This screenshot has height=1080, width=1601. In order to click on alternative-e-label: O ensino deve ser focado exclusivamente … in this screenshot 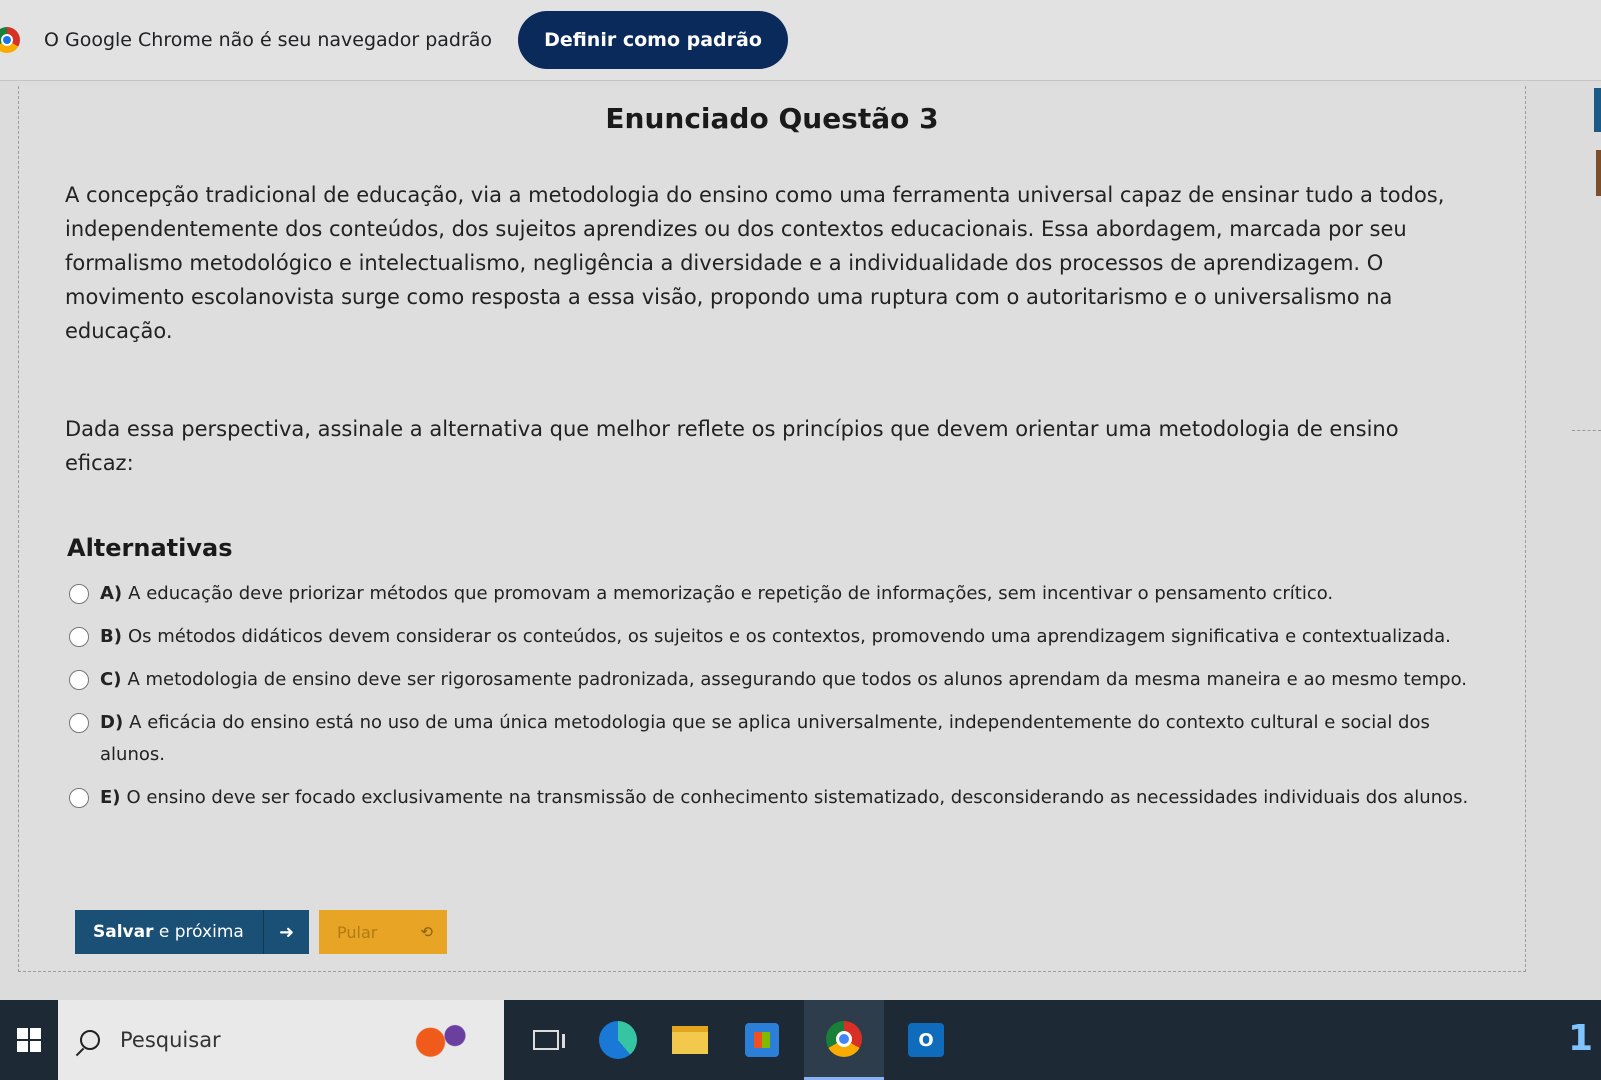, I will do `click(797, 797)`.